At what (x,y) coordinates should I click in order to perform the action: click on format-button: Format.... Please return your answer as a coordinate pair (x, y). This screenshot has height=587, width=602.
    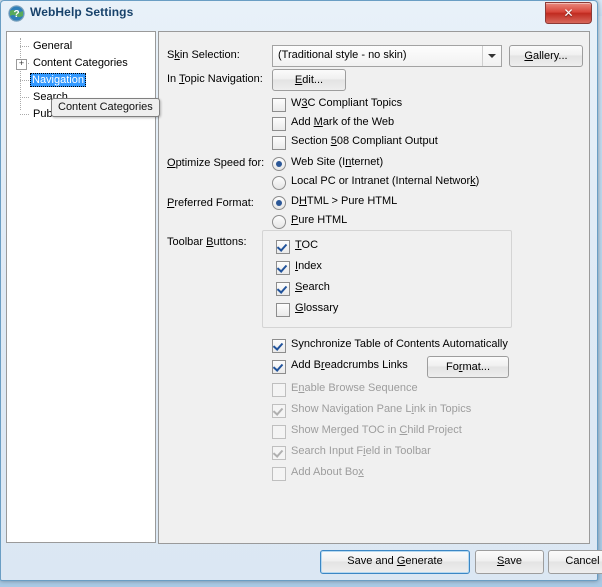
    Looking at the image, I should click on (468, 367).